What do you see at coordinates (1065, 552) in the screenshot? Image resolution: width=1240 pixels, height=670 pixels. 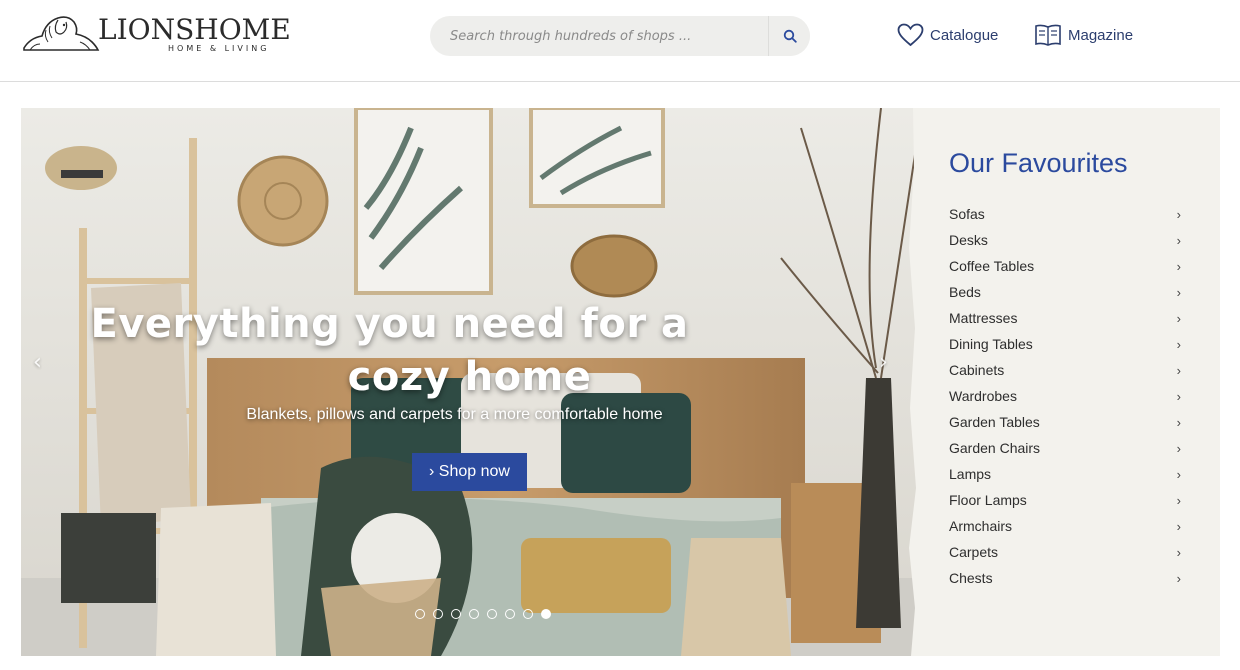 I see `favourite-item-carpets: Carpets ›` at bounding box center [1065, 552].